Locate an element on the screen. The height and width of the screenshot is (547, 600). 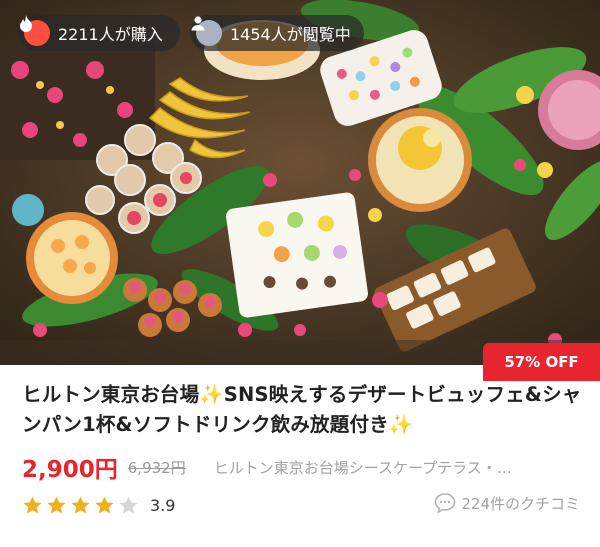
purchase-count-badge: 2211人が購入 is located at coordinates (99, 33).